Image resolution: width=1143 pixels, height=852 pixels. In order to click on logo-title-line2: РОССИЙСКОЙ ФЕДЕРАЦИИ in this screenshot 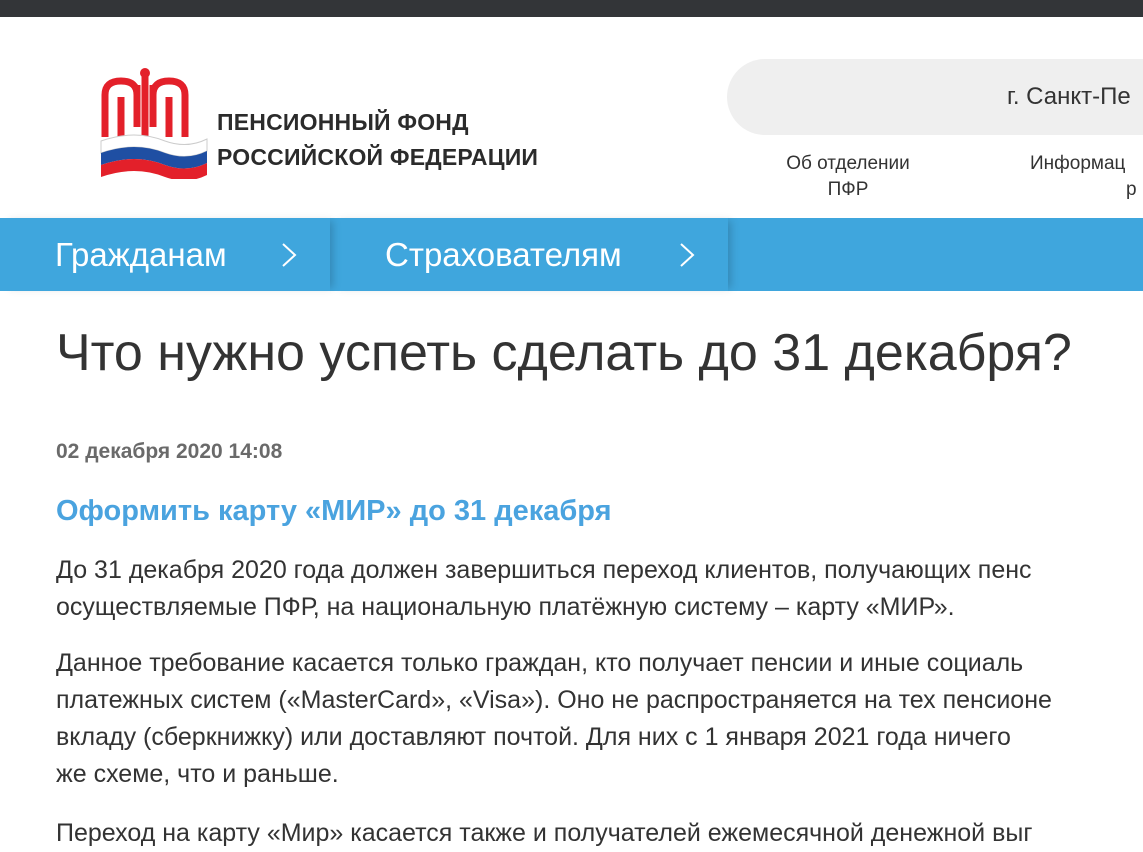, I will do `click(378, 157)`.